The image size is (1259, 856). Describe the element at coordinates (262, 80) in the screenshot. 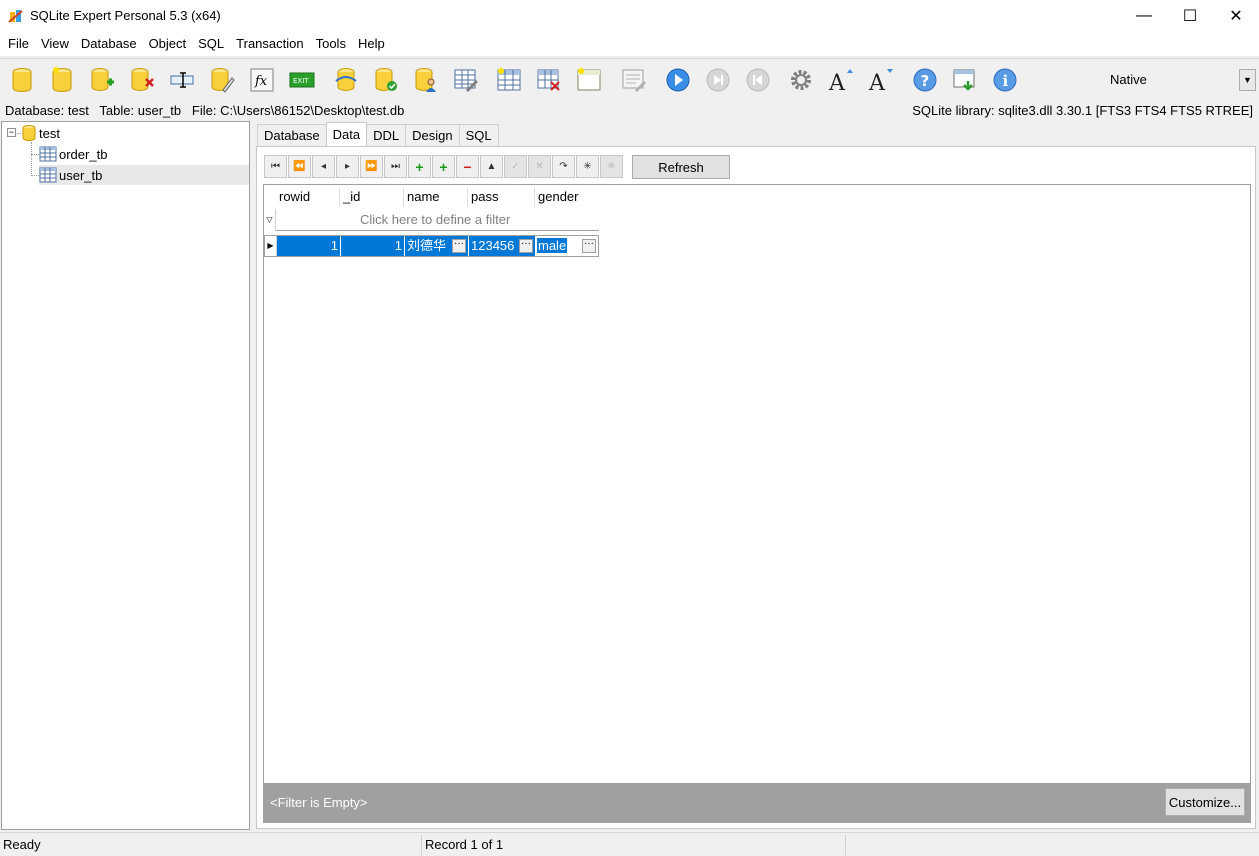

I see `function-icon: fx` at that location.